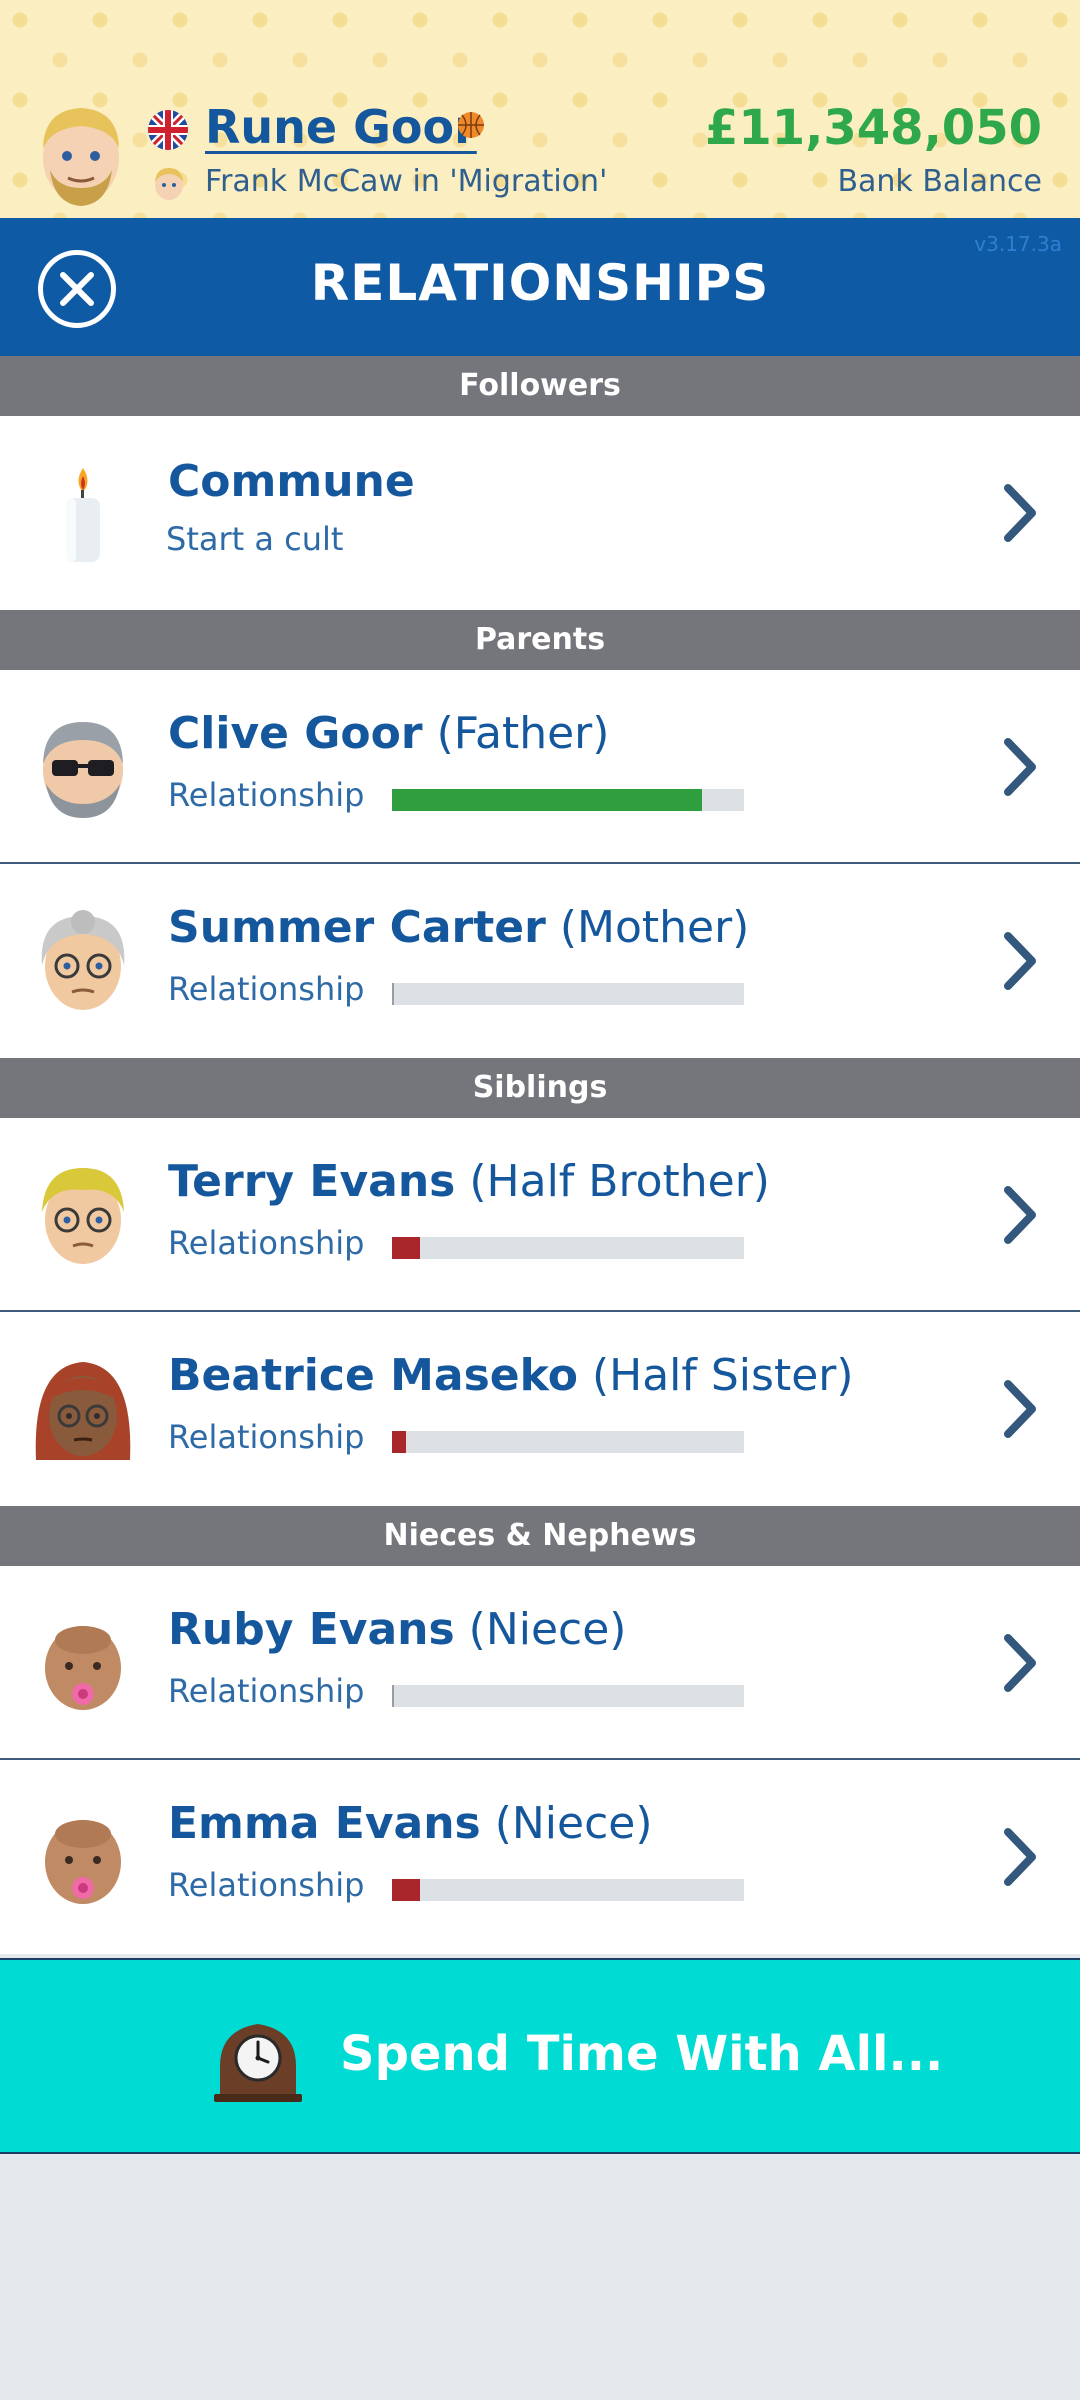 This screenshot has width=1080, height=2400. Describe the element at coordinates (873, 128) in the screenshot. I see `bank-balance: £11,348,050` at that location.